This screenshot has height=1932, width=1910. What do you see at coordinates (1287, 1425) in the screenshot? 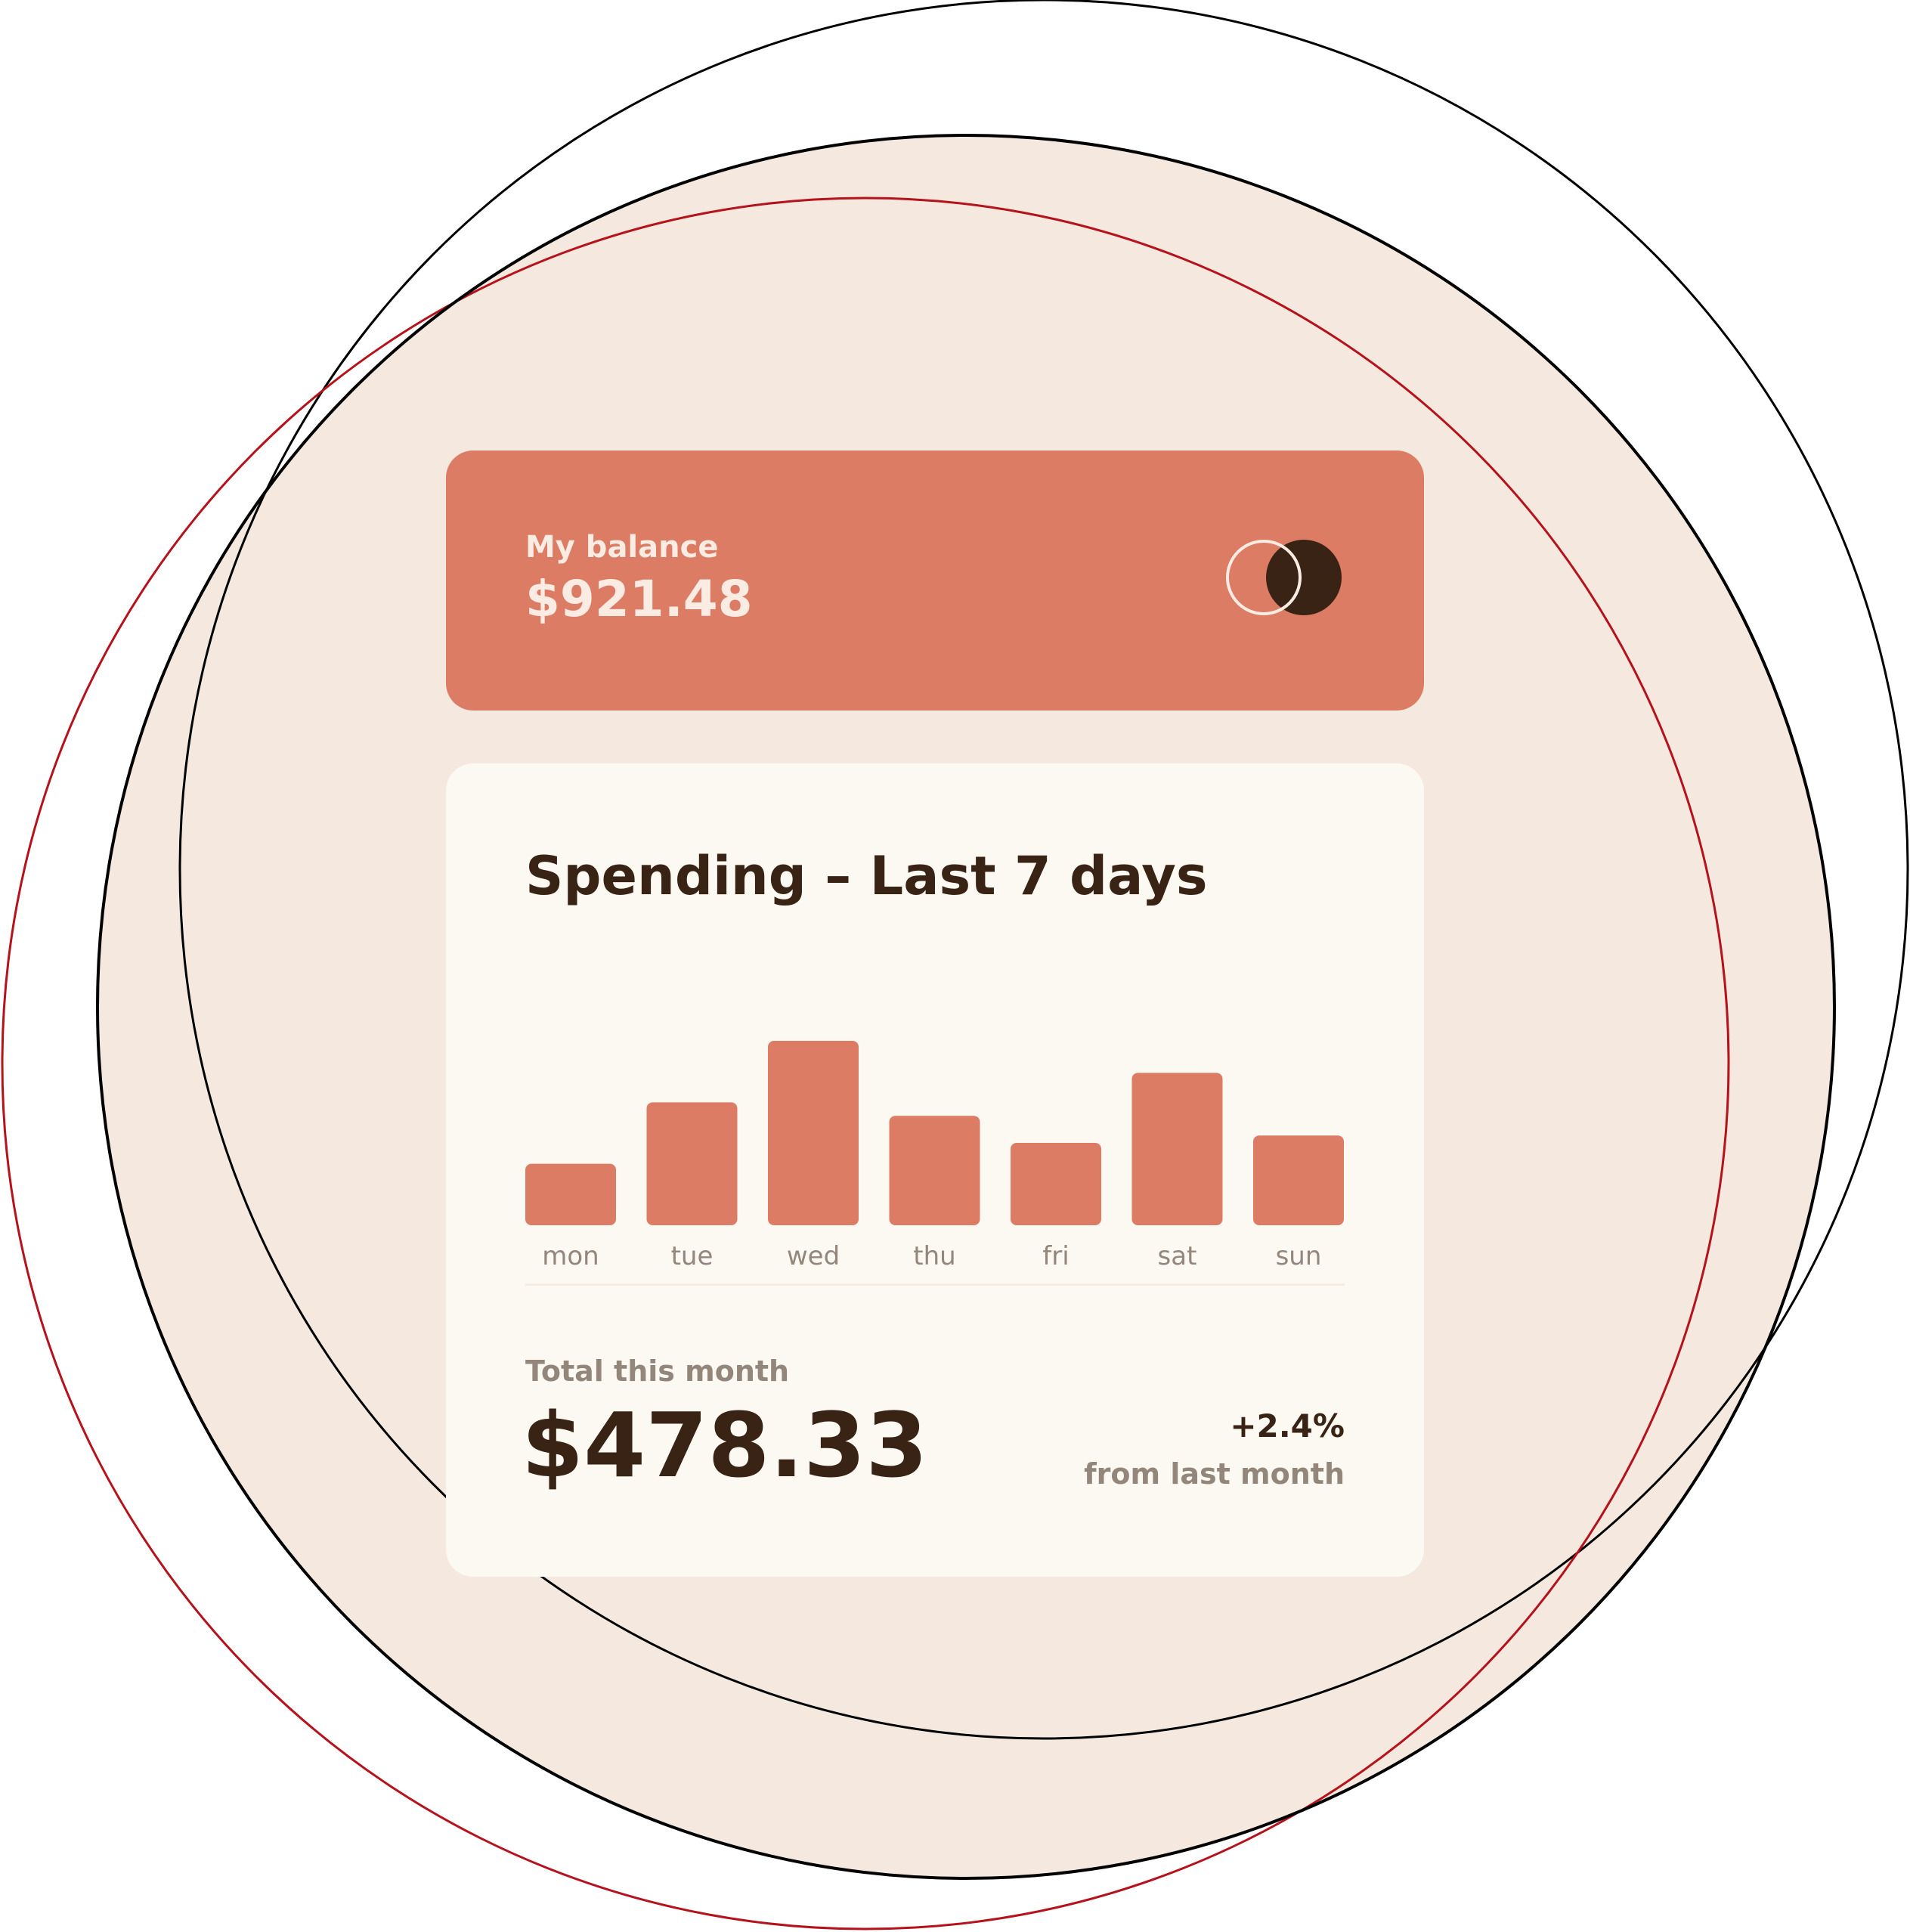
I see `monthly-change-value: +2.4%` at bounding box center [1287, 1425].